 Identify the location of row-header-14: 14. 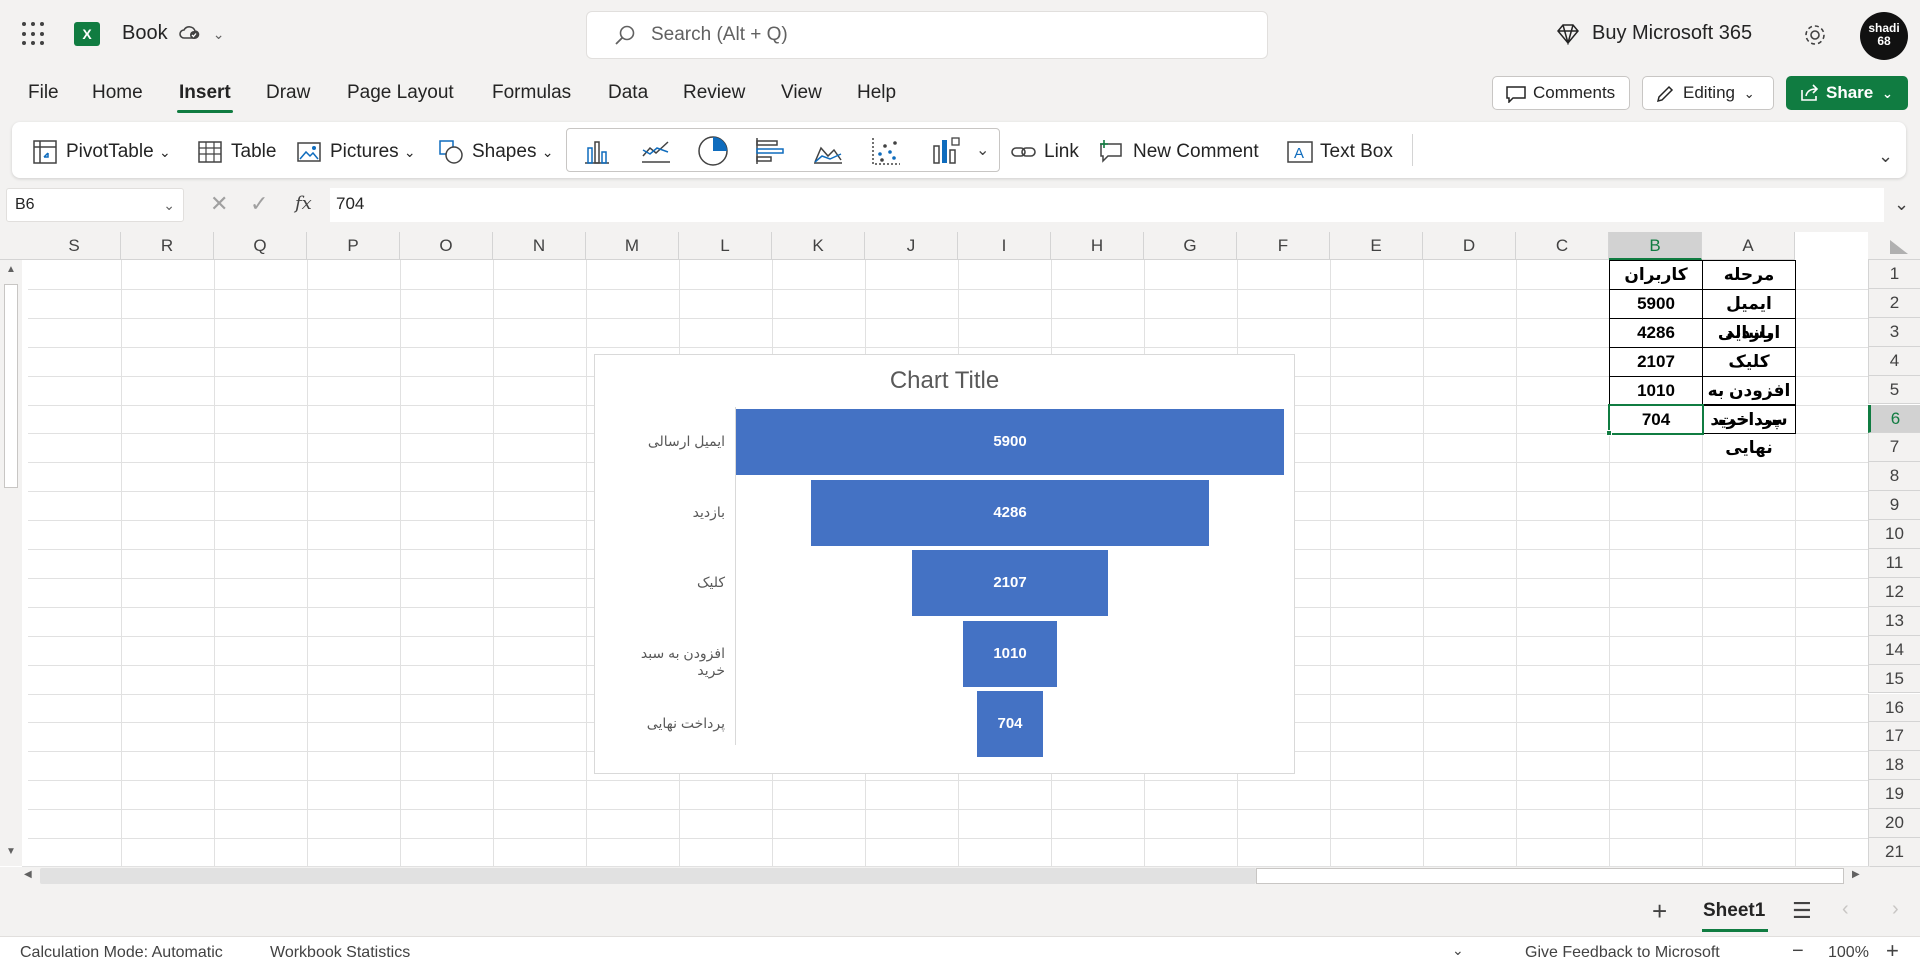
(1894, 650).